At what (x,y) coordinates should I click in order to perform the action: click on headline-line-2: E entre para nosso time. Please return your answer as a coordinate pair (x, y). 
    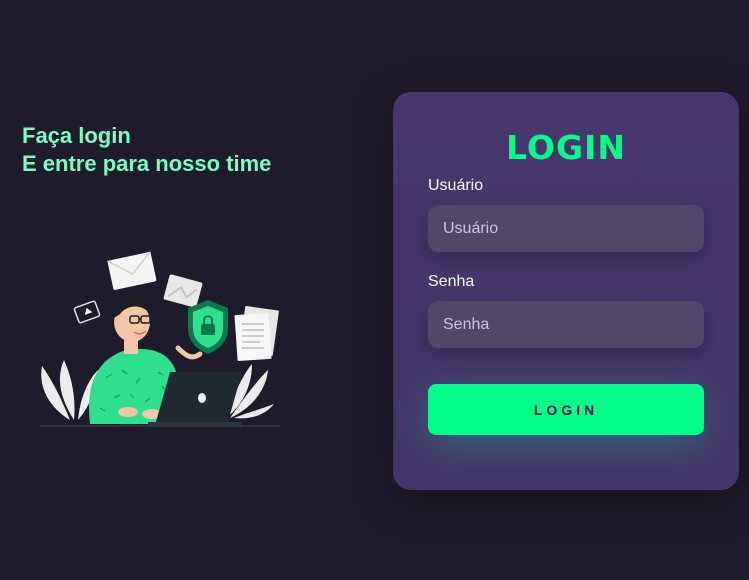
    Looking at the image, I should click on (147, 163).